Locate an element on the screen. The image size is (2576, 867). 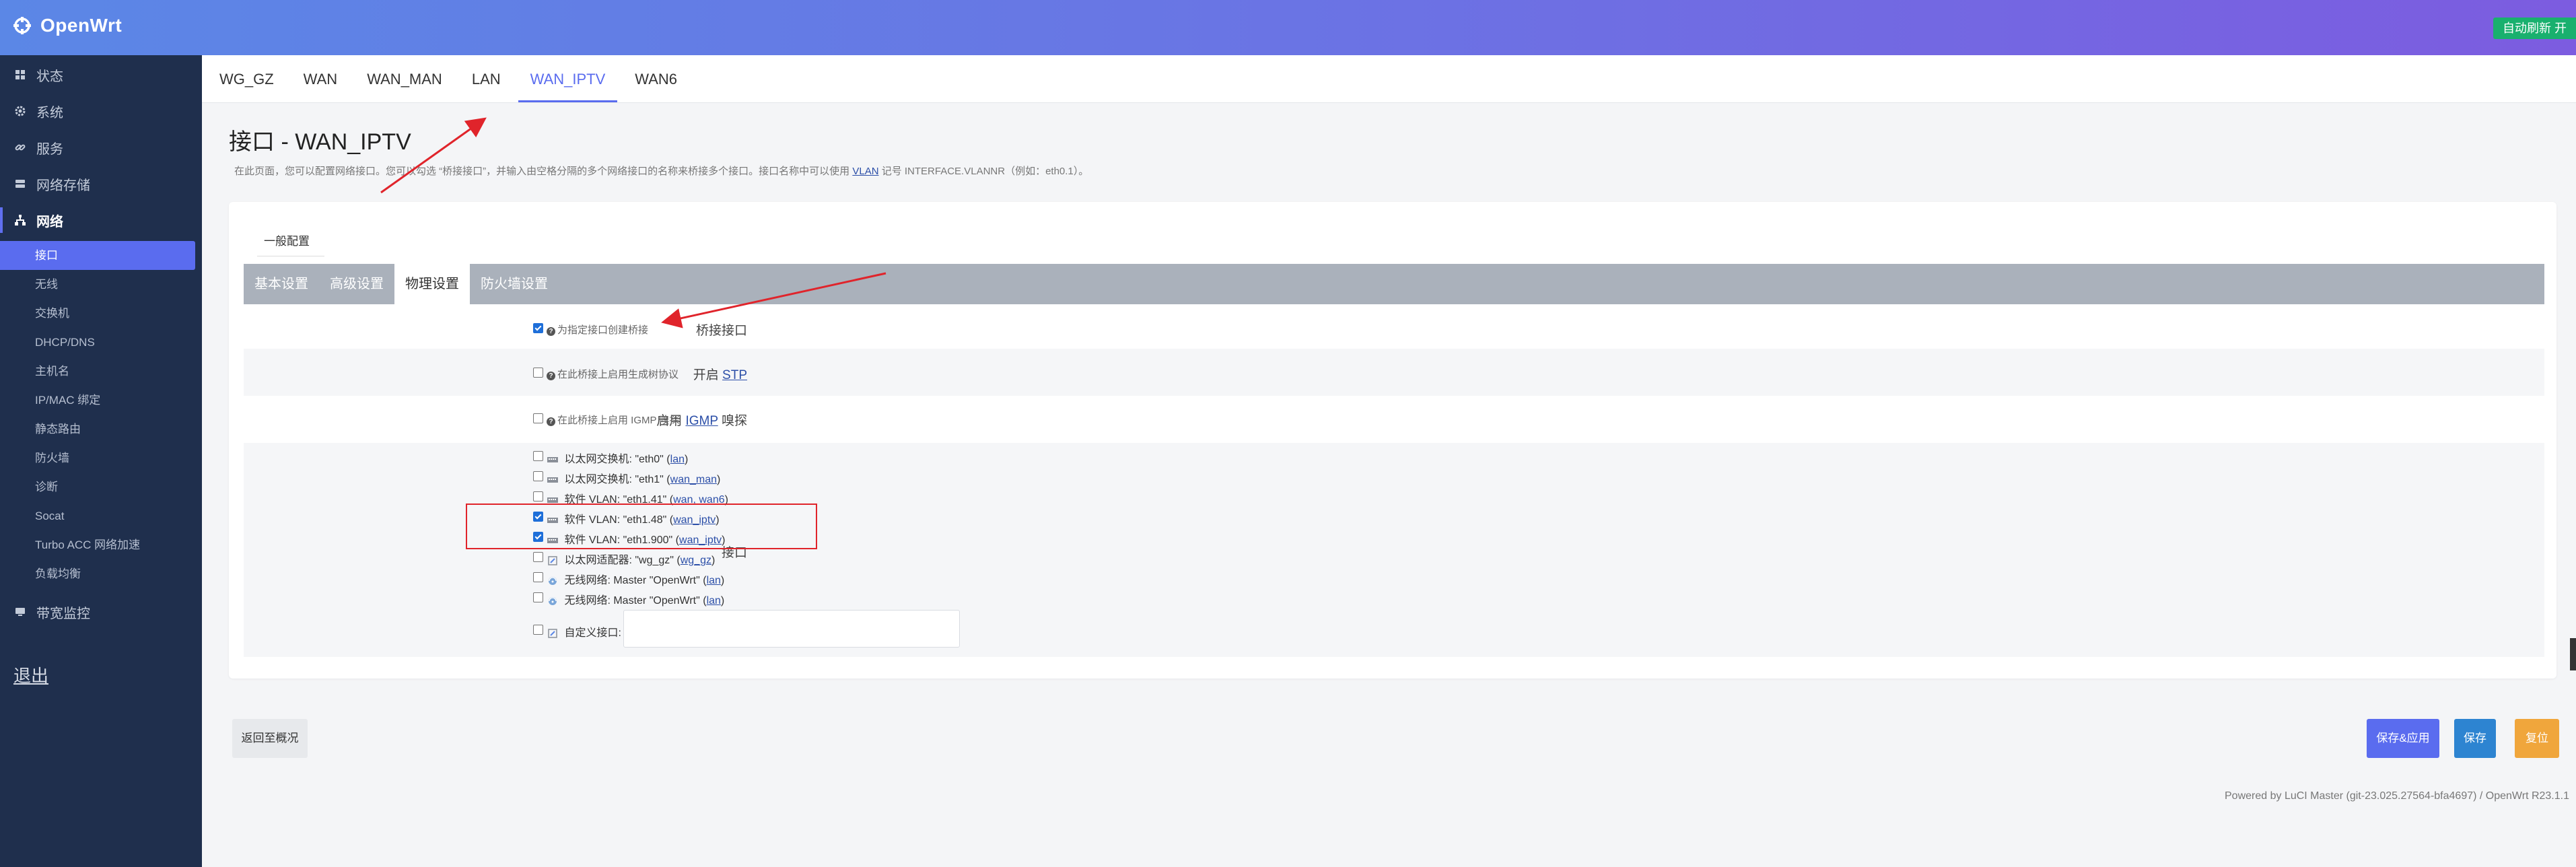
sidebar-item-label: 状态 is located at coordinates (49, 76).